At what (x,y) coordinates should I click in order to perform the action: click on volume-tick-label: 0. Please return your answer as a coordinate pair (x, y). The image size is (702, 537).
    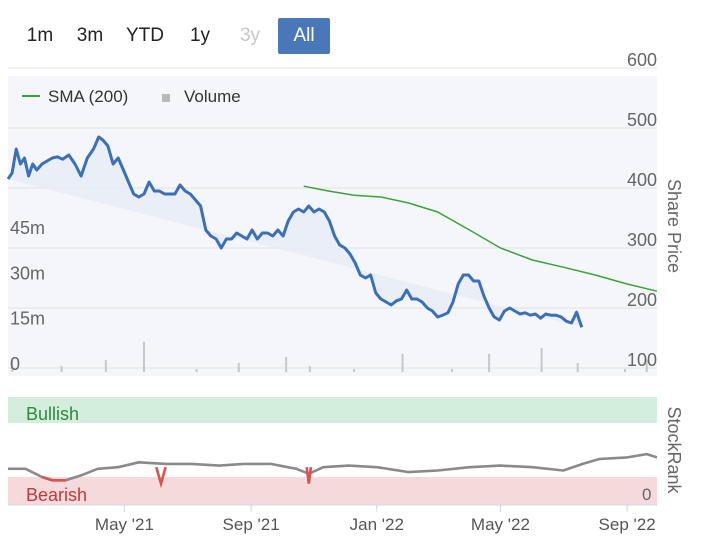
    Looking at the image, I should click on (15, 364).